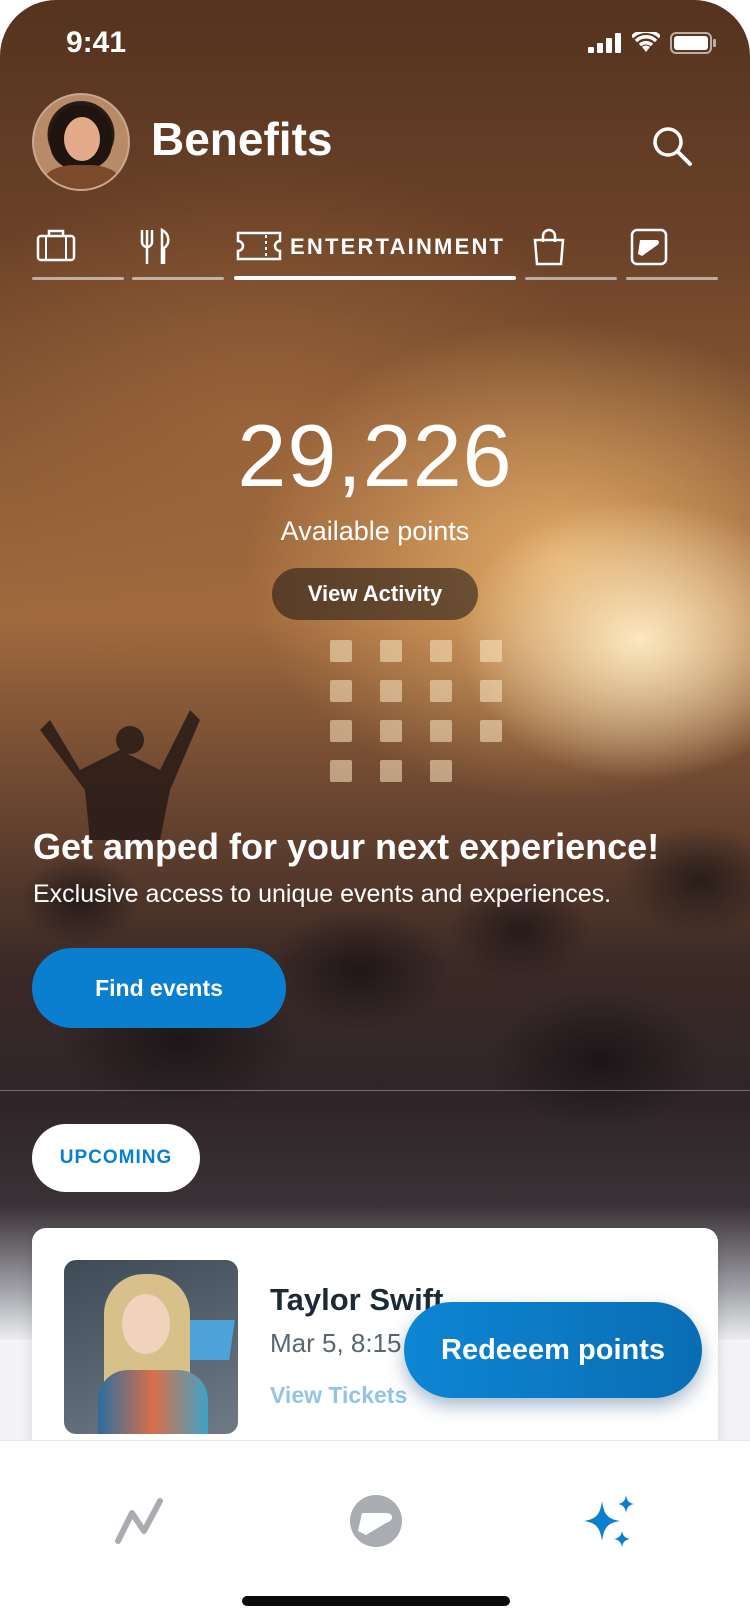  Describe the element at coordinates (571, 252) in the screenshot. I see `tab-shopping` at that location.